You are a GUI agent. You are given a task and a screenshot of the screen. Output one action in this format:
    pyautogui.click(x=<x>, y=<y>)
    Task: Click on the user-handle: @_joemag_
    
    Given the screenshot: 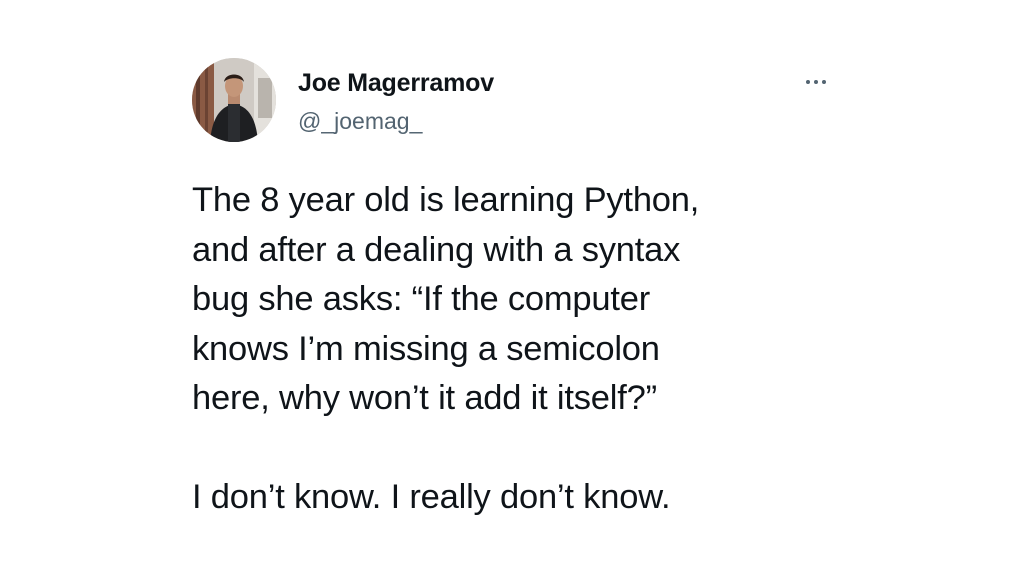 What is the action you would take?
    pyautogui.click(x=360, y=121)
    